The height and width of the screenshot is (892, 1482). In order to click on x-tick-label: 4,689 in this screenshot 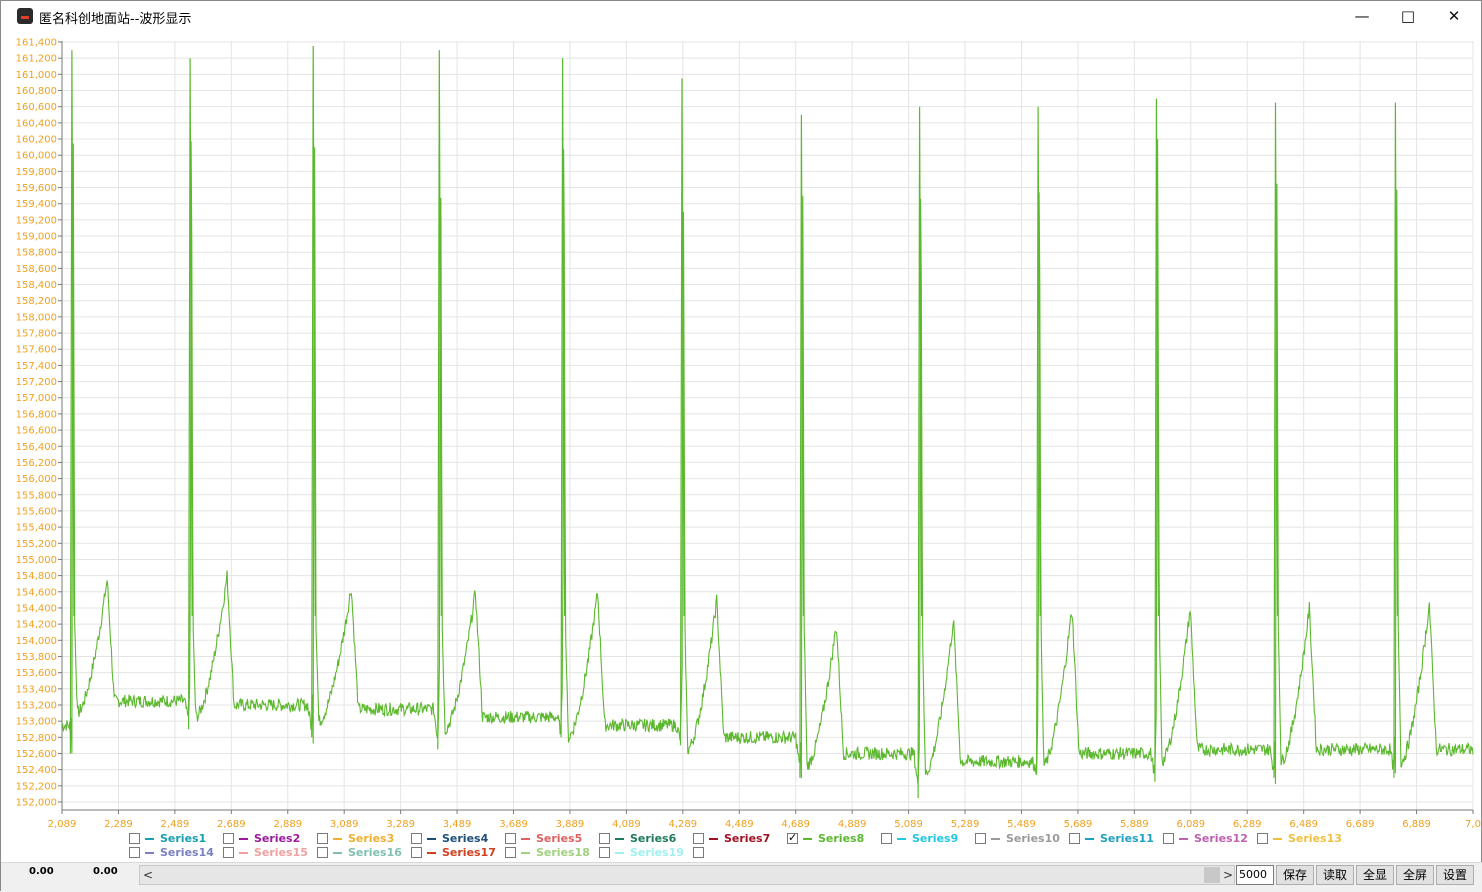, I will do `click(795, 824)`.